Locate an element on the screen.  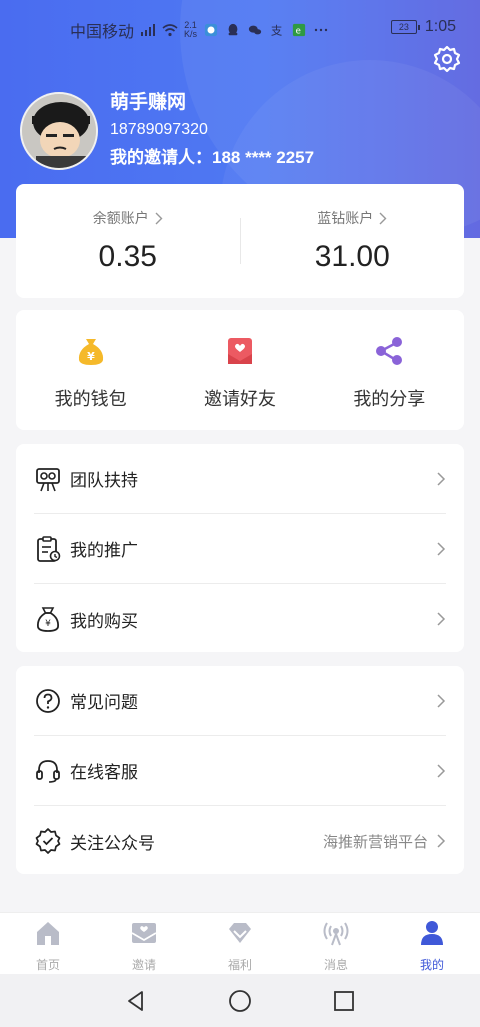
diamond-account: 蓝钻账户 31.00 is located at coordinates (353, 241).